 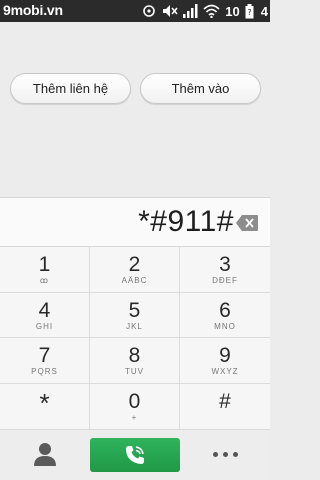 I want to click on status-icons: 10 ? 4, so click(x=204, y=11).